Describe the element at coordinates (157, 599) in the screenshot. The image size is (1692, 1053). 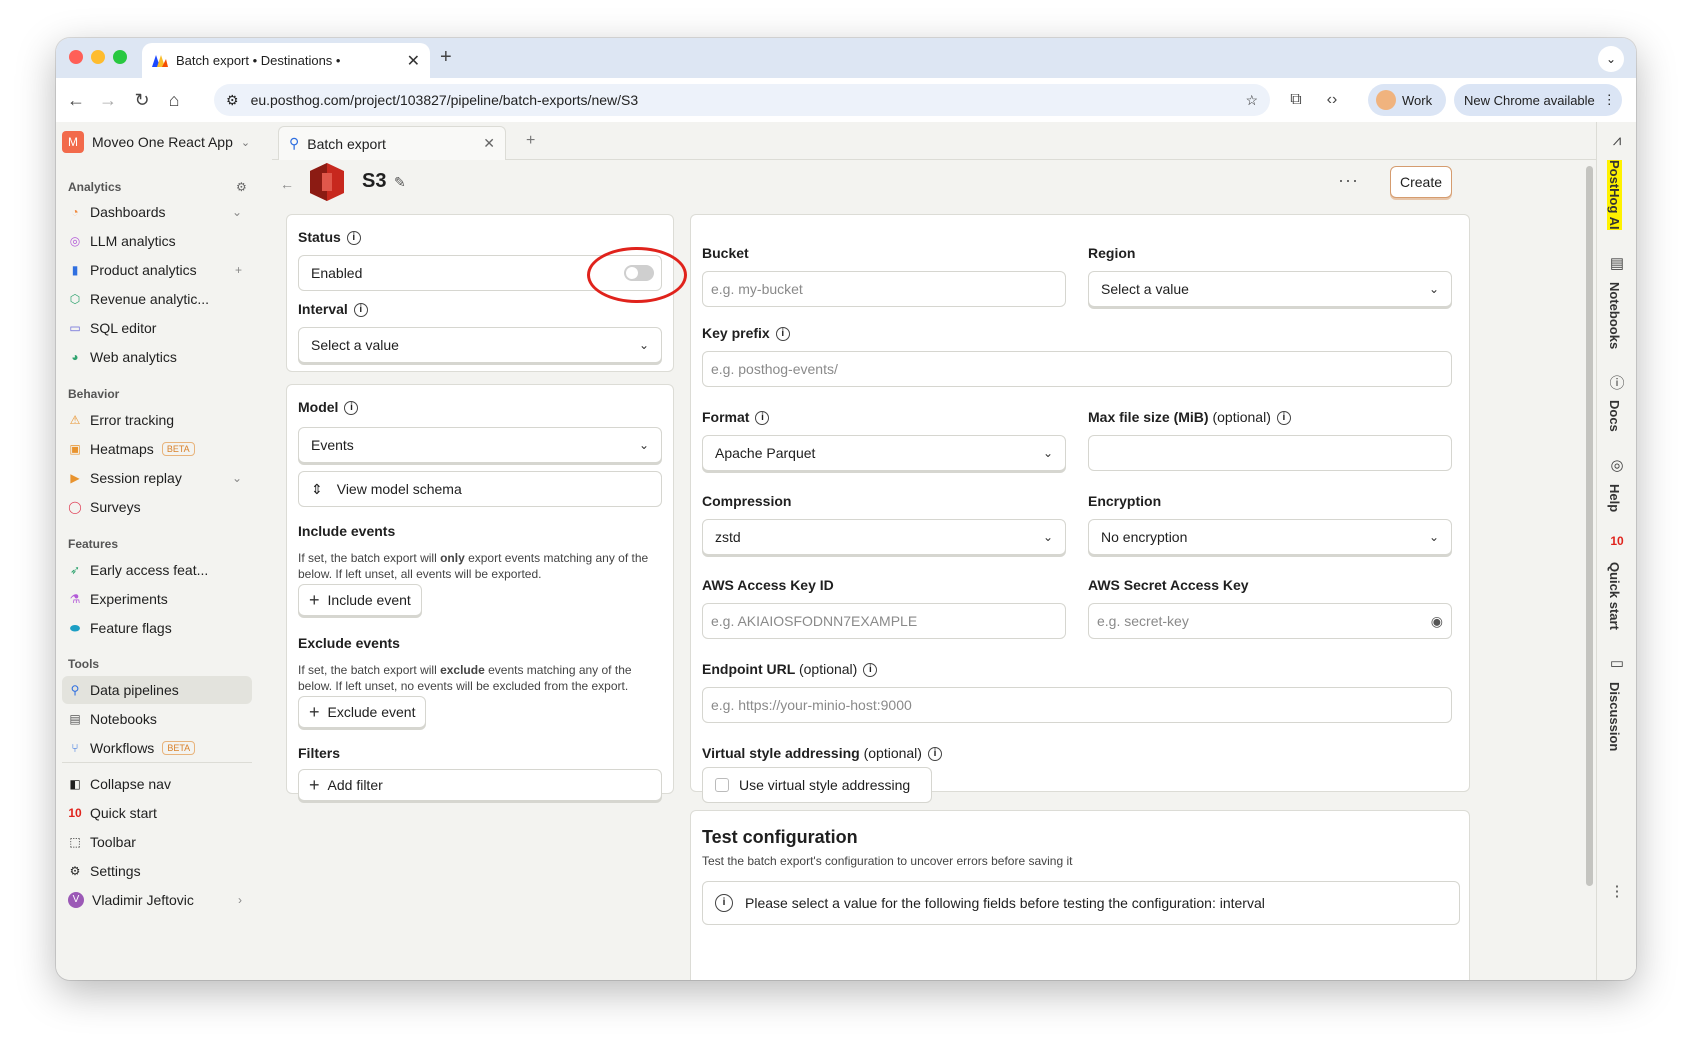
I see `sidebar-item-experiments: ⚗ Experiments` at that location.